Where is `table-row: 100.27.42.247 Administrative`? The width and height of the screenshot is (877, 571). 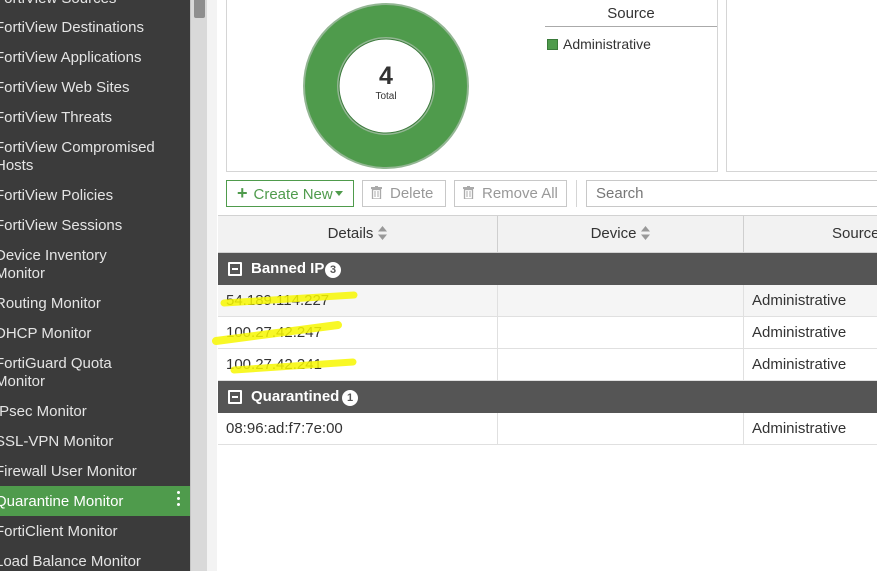 table-row: 100.27.42.247 Administrative is located at coordinates (547, 333).